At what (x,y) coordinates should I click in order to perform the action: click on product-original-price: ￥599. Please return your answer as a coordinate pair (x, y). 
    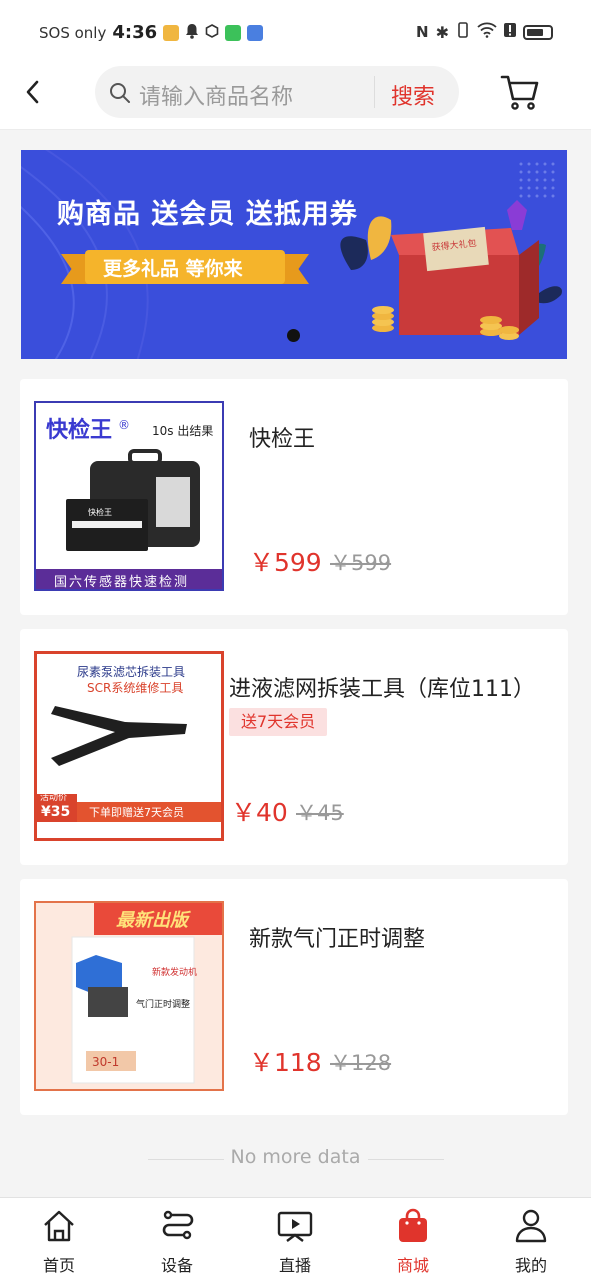
    Looking at the image, I should click on (361, 563).